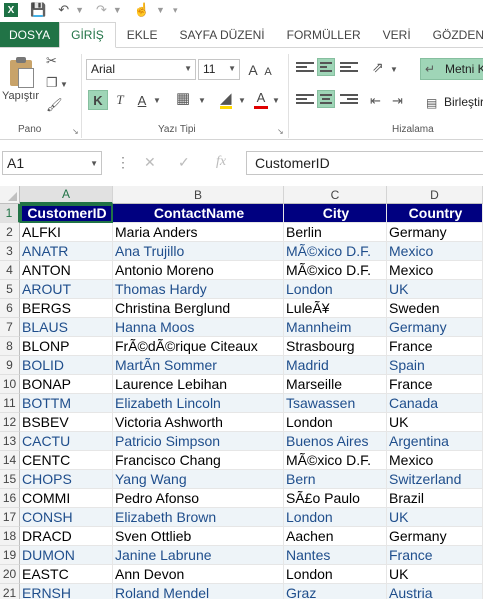 This screenshot has height=599, width=483. I want to click on clipboard-launcher-icon: ↘, so click(75, 131).